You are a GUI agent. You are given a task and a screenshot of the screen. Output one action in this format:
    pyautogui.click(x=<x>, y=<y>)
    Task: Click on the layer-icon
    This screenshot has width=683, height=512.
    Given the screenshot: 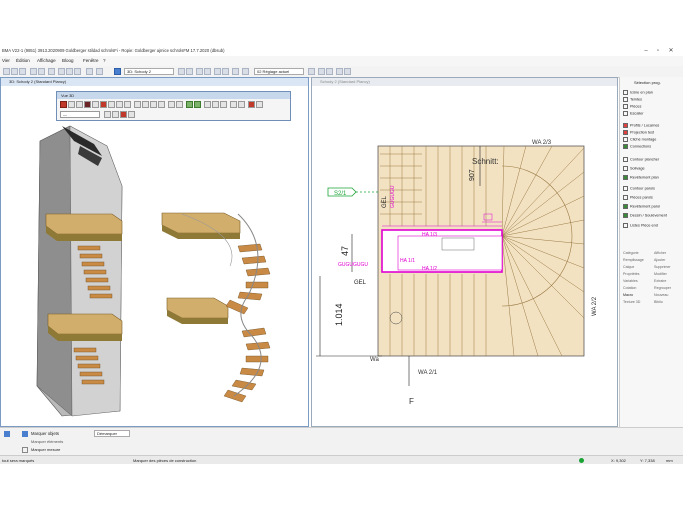 What is the action you would take?
    pyautogui.click(x=199, y=71)
    